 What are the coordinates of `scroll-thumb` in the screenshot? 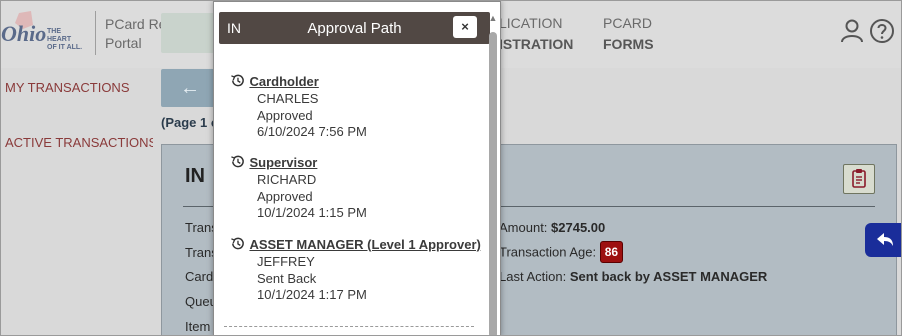 It's located at (493, 183).